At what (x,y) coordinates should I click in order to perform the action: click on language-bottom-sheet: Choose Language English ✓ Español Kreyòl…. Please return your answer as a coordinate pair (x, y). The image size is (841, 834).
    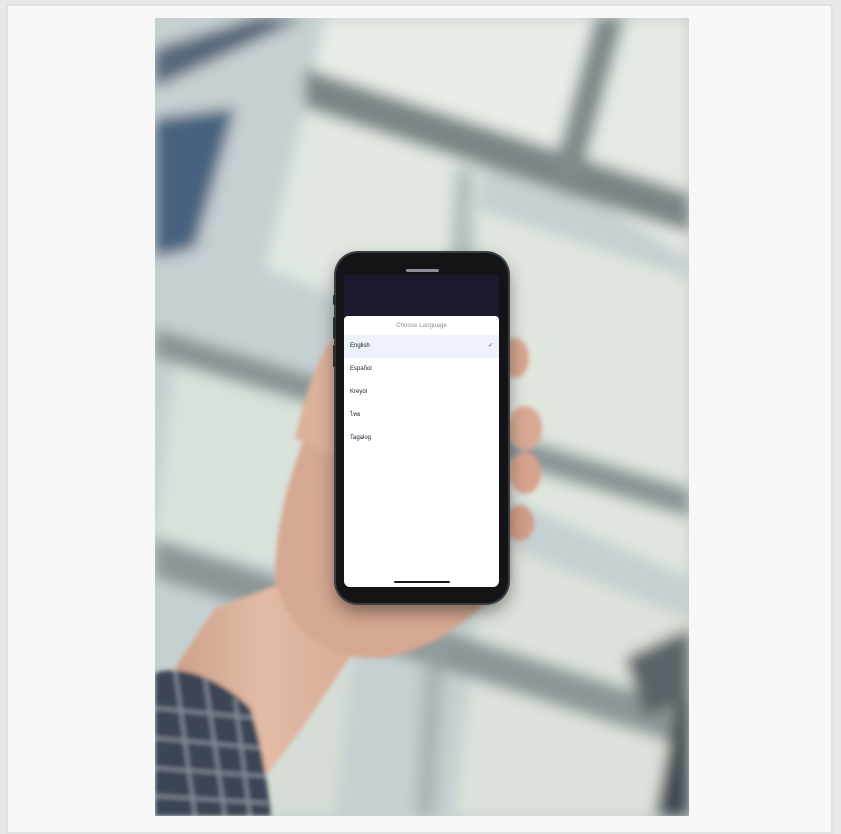
    Looking at the image, I should click on (421, 451).